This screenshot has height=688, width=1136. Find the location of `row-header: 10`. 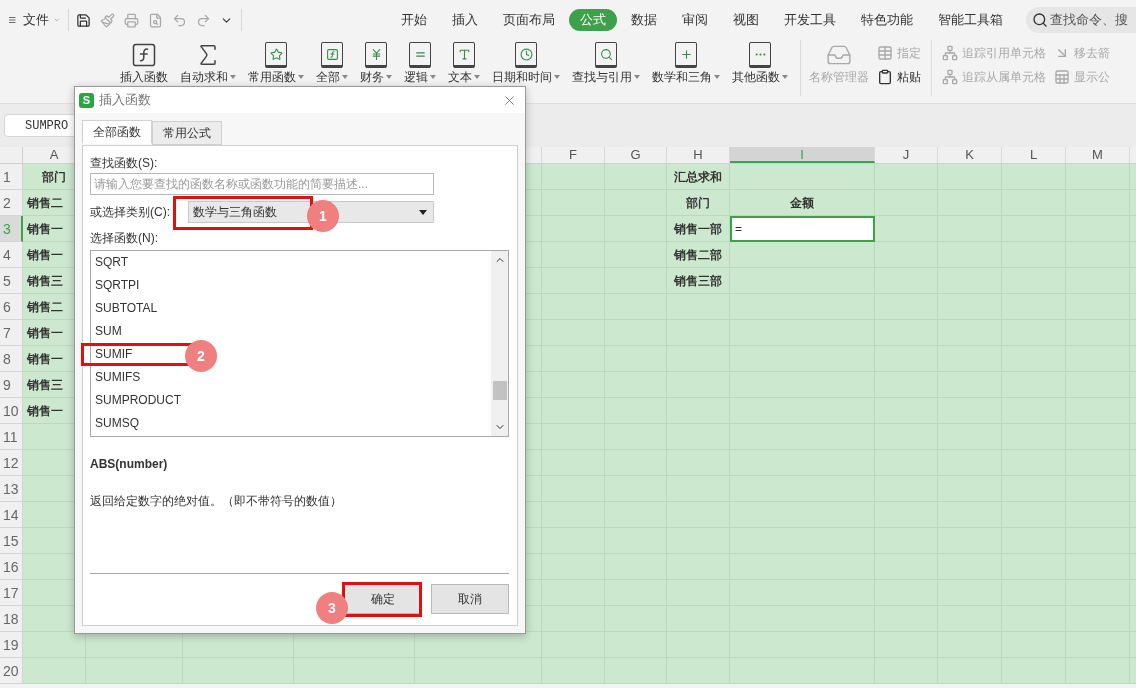

row-header: 10 is located at coordinates (11, 411).